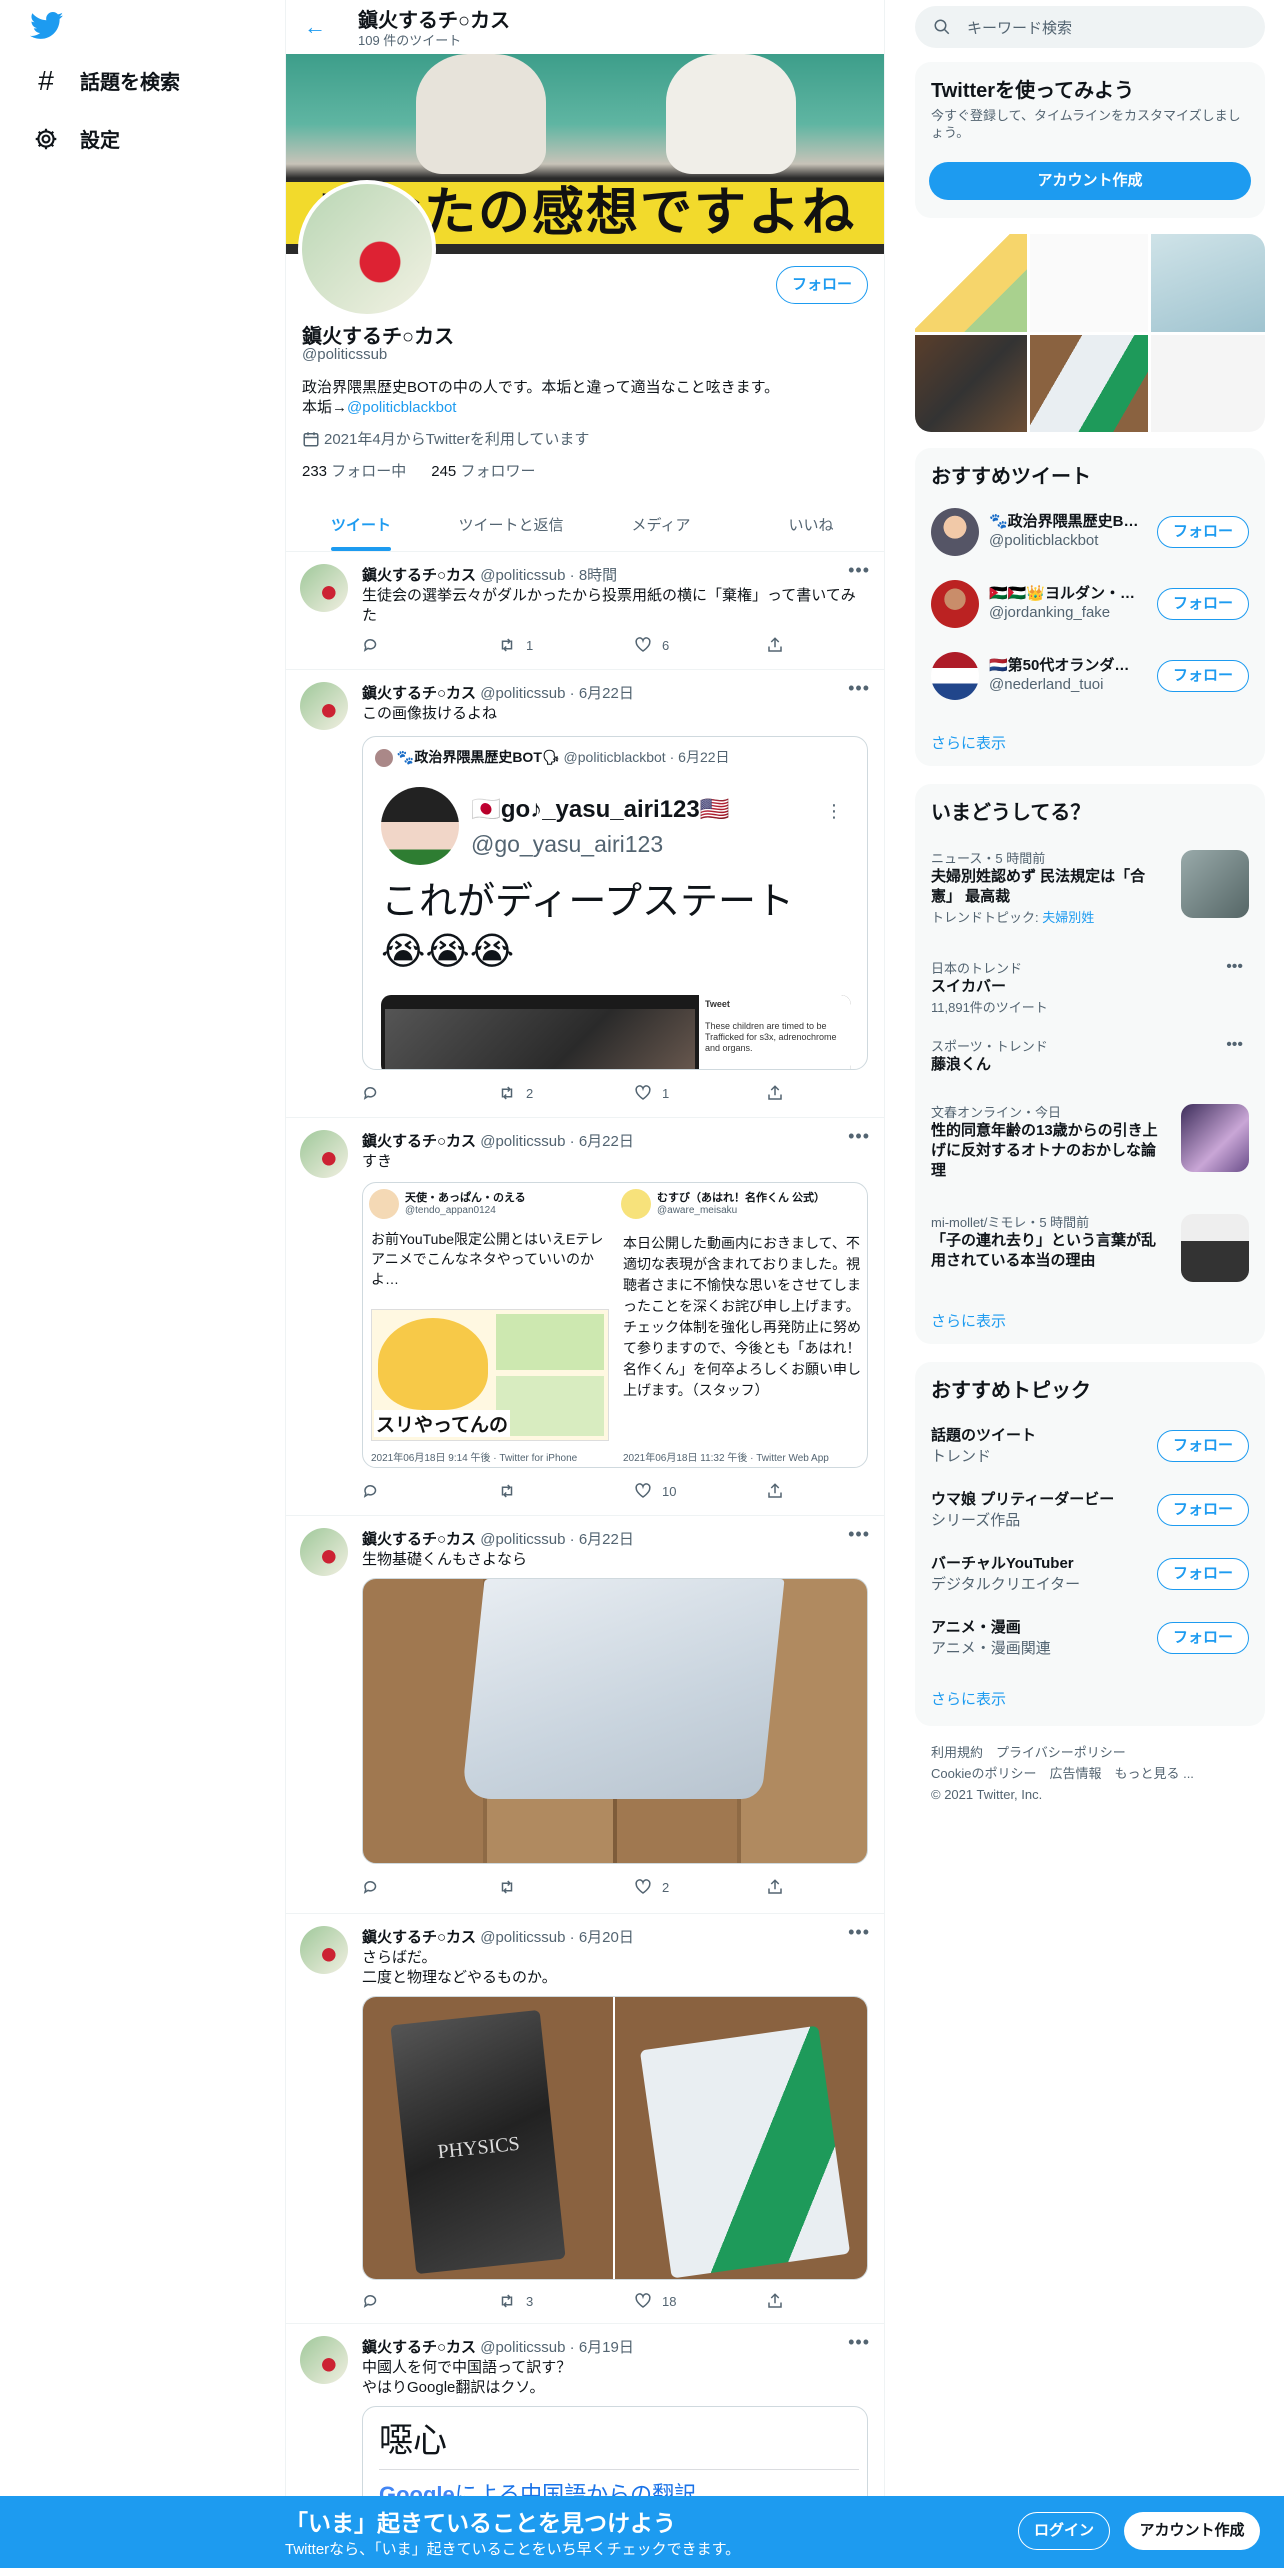  I want to click on nav-explore: # 話題を検索, so click(106, 80).